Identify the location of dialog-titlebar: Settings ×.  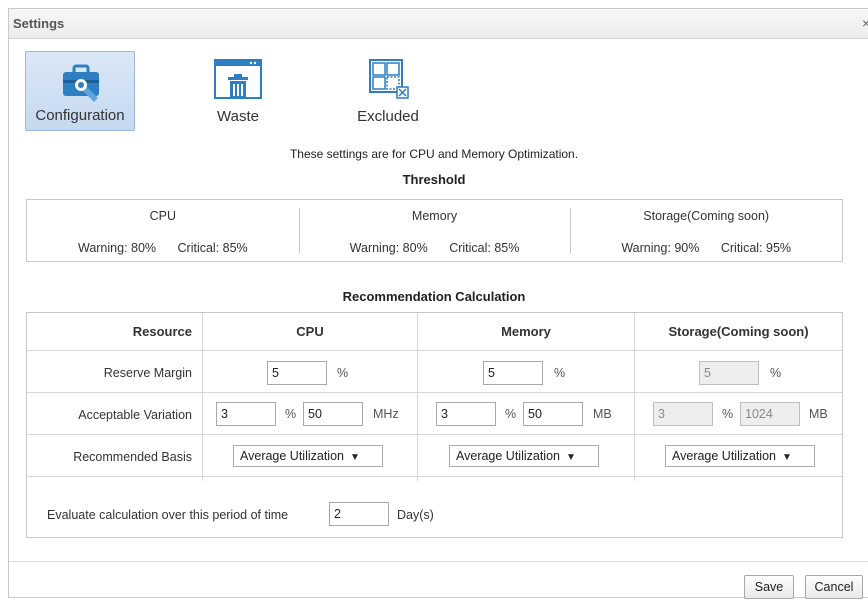
(438, 24).